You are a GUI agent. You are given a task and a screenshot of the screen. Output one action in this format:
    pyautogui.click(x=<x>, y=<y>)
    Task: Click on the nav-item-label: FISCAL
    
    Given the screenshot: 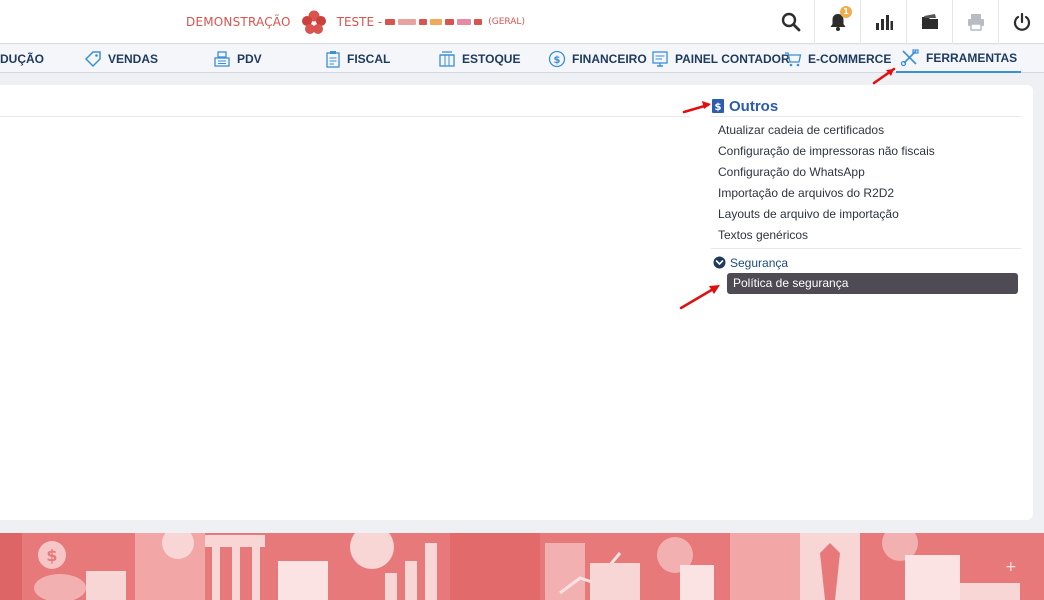 What is the action you would take?
    pyautogui.click(x=369, y=59)
    